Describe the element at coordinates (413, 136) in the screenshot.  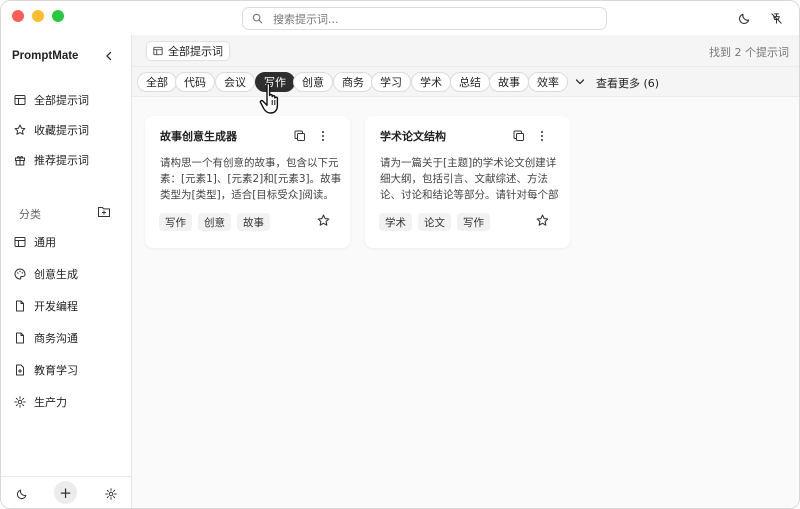
I see `prompt-card-title: 学术论文结构` at that location.